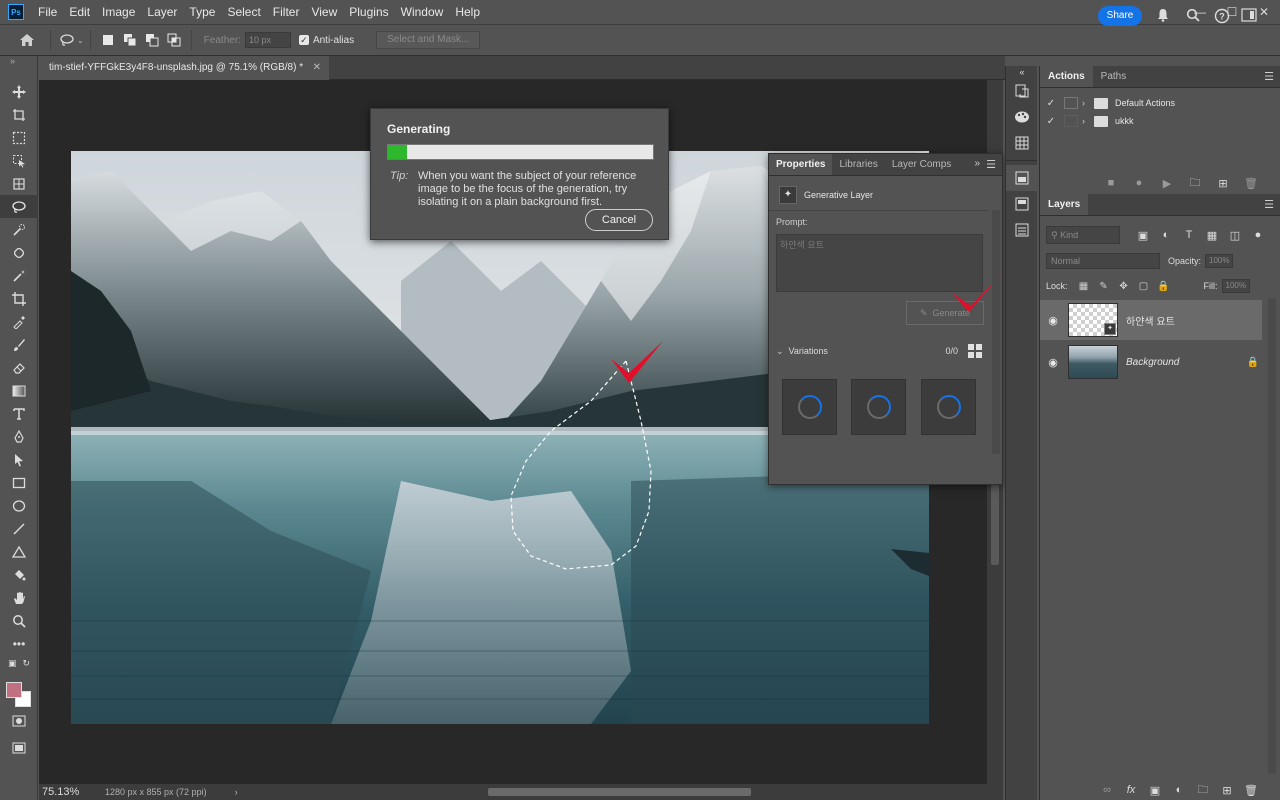 This screenshot has width=1280, height=800. I want to click on quick-select-icon, so click(19, 229).